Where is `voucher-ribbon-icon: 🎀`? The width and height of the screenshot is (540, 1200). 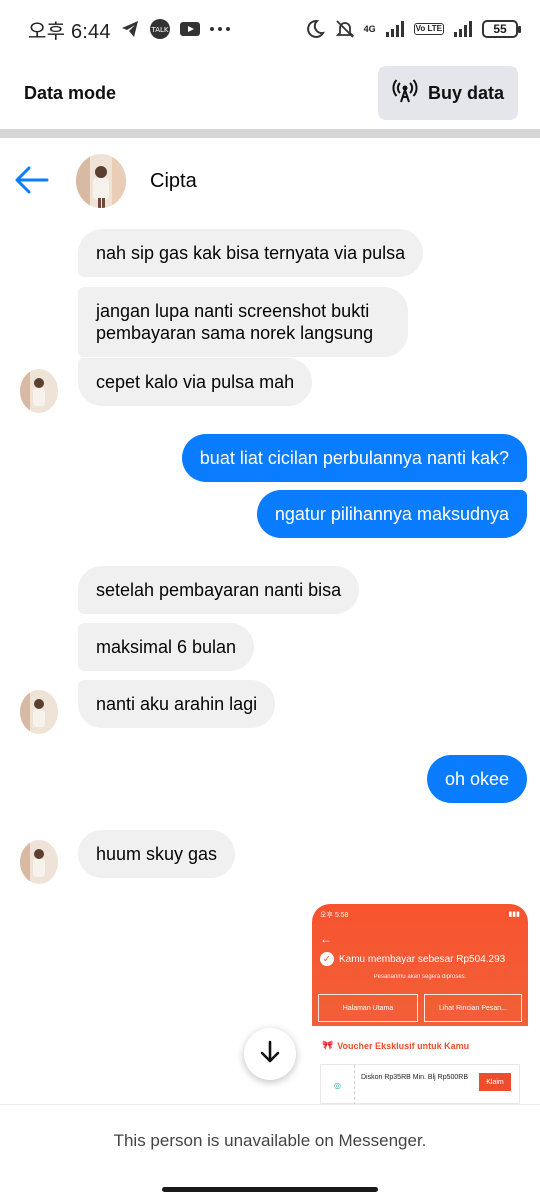
voucher-ribbon-icon: 🎀 is located at coordinates (328, 1045).